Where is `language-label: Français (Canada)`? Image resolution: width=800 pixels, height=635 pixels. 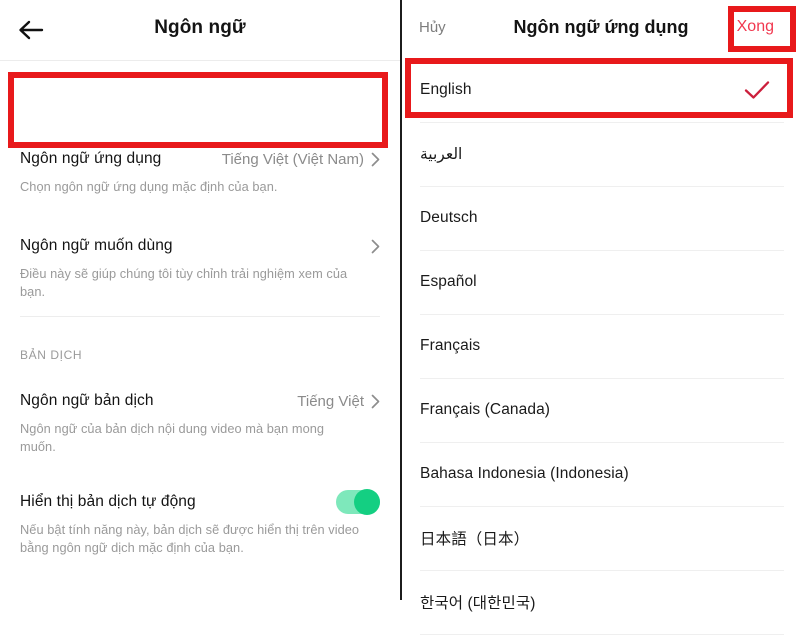 language-label: Français (Canada) is located at coordinates (485, 409).